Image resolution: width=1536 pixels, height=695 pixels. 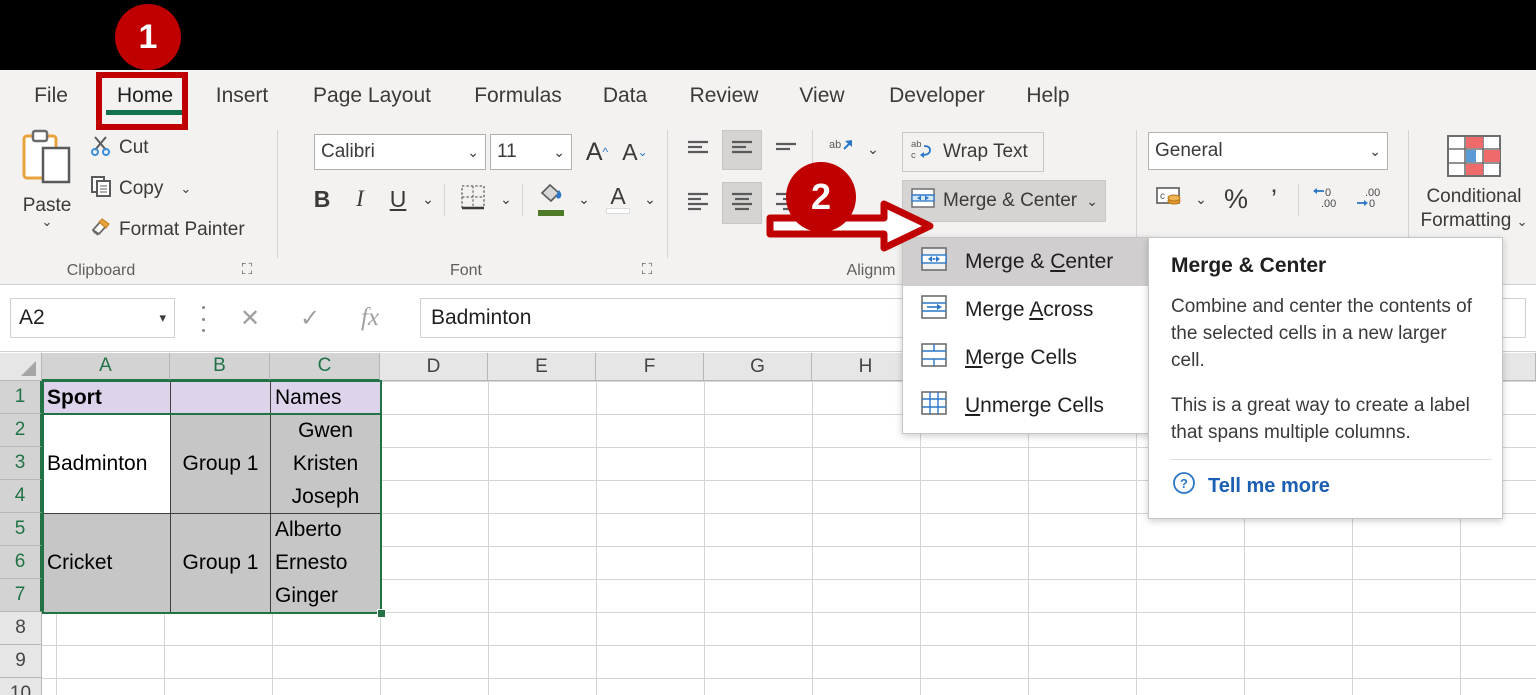 I want to click on underline-button: U, so click(x=398, y=199).